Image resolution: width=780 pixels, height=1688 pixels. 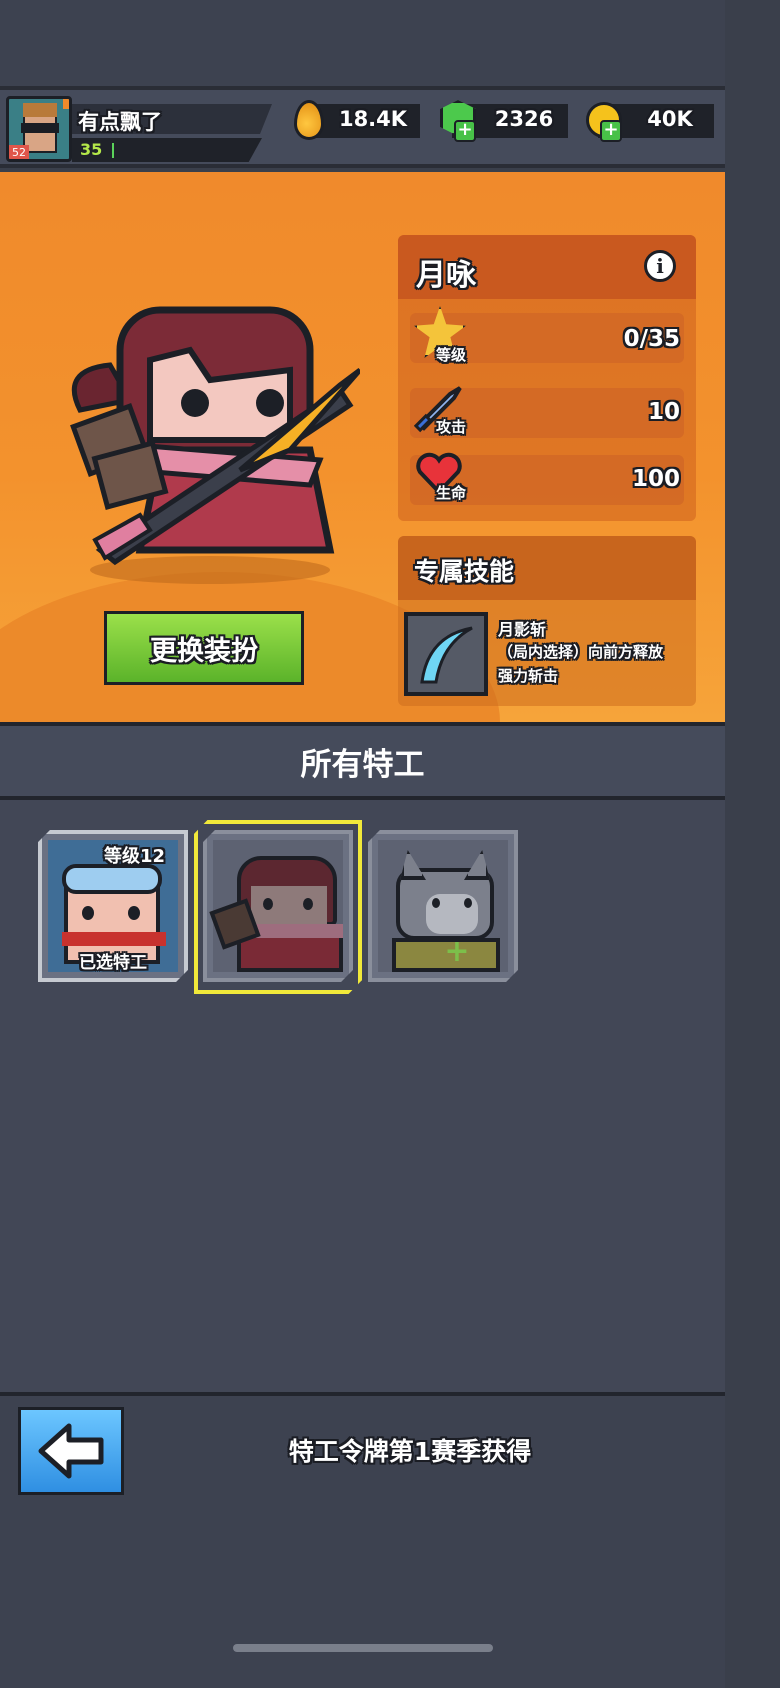 I want to click on avatar-badge: 52, so click(x=19, y=152).